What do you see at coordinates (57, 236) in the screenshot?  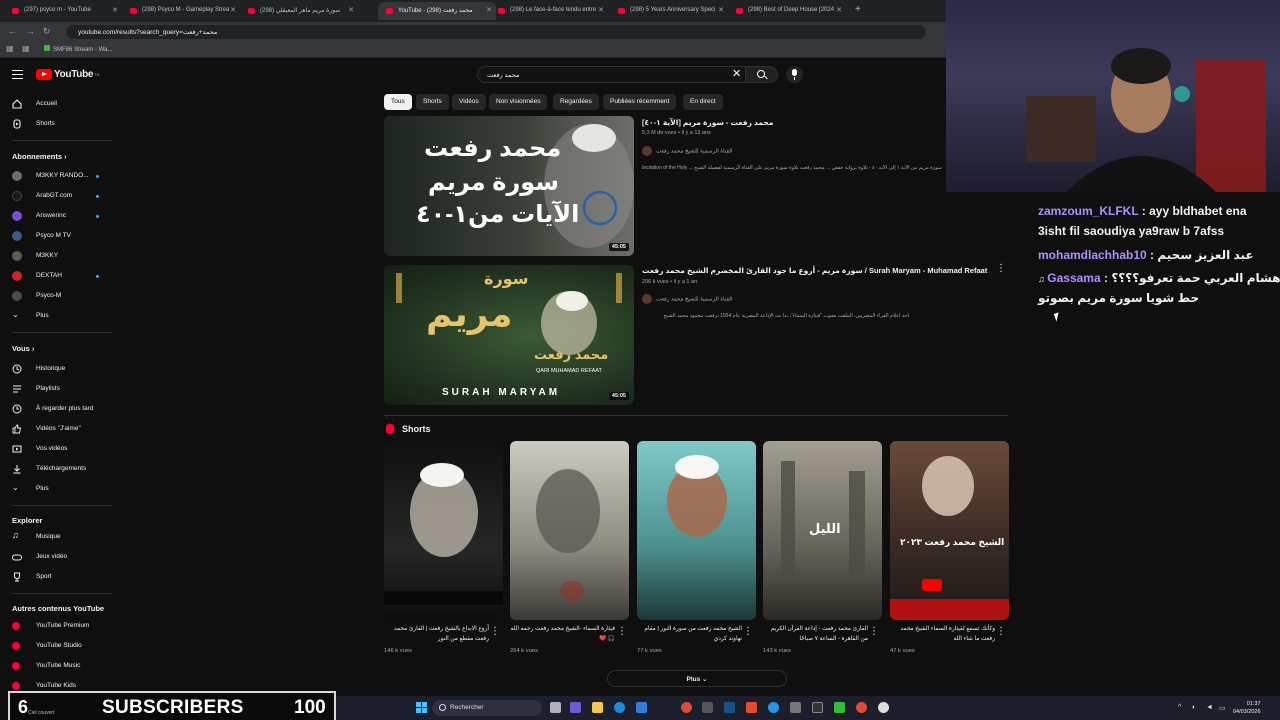 I see `sidebar-item-subscription: Psyco M TV` at bounding box center [57, 236].